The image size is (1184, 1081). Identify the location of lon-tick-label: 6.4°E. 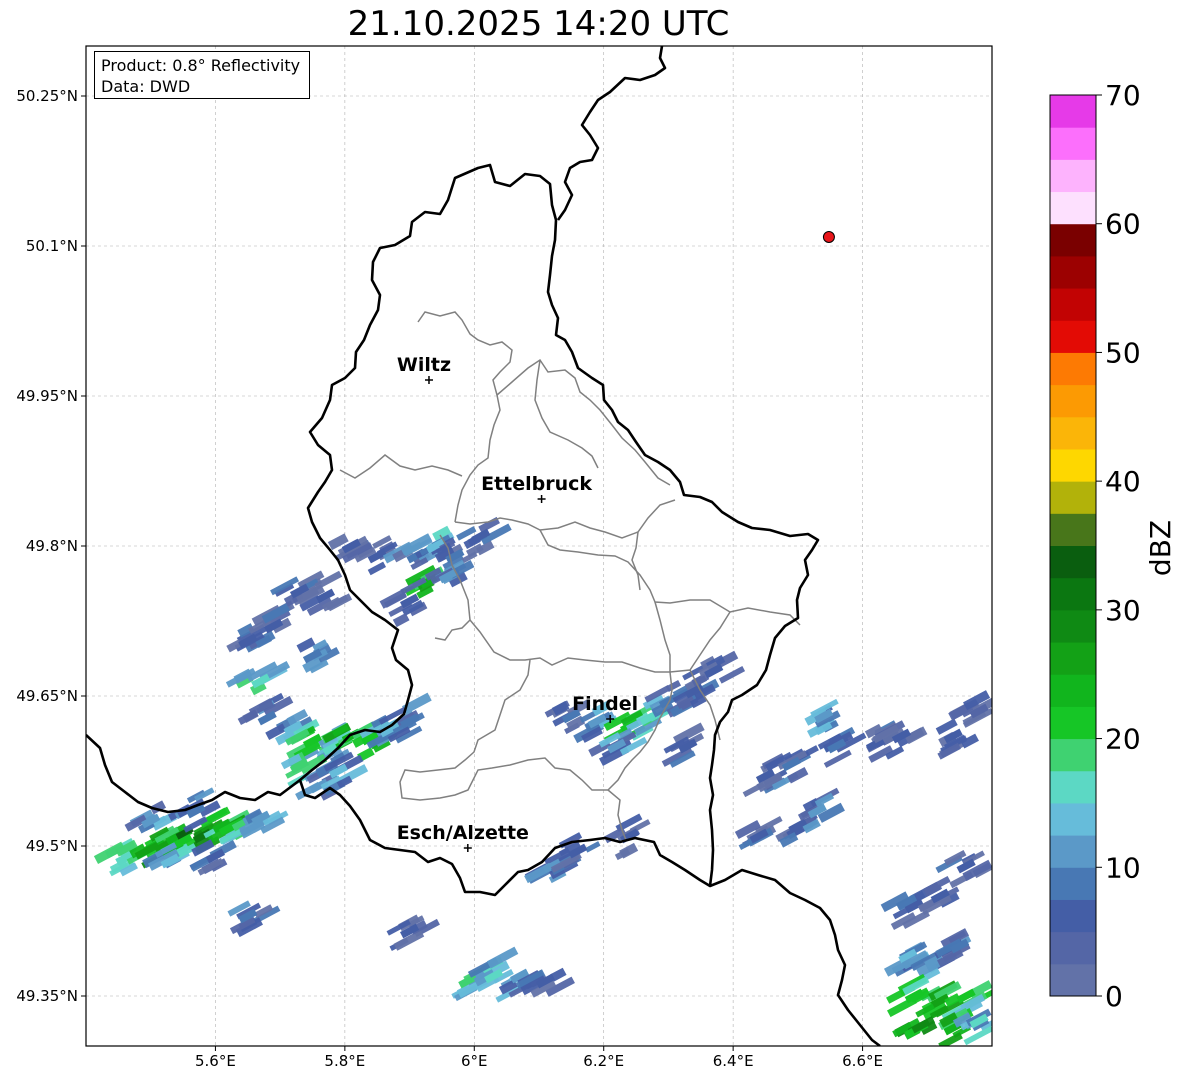
(733, 1061).